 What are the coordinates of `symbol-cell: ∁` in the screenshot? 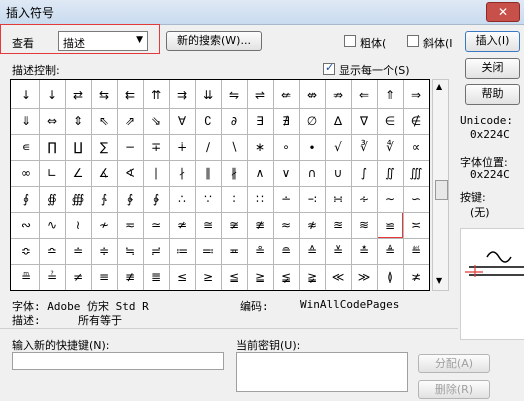 It's located at (208, 121).